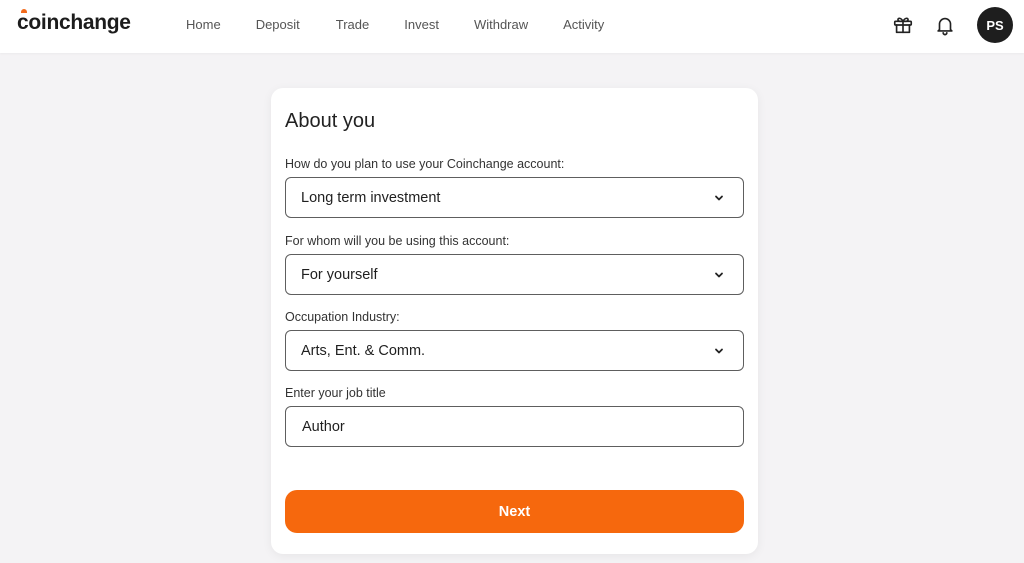  I want to click on bell-icon, so click(945, 25).